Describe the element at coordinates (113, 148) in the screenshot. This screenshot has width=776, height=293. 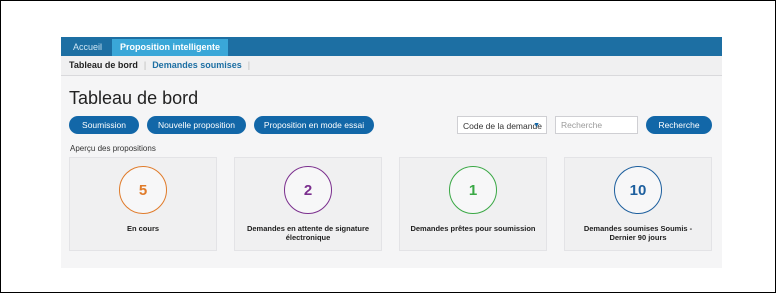
I see `overview-label: Aperçu des propositions` at that location.